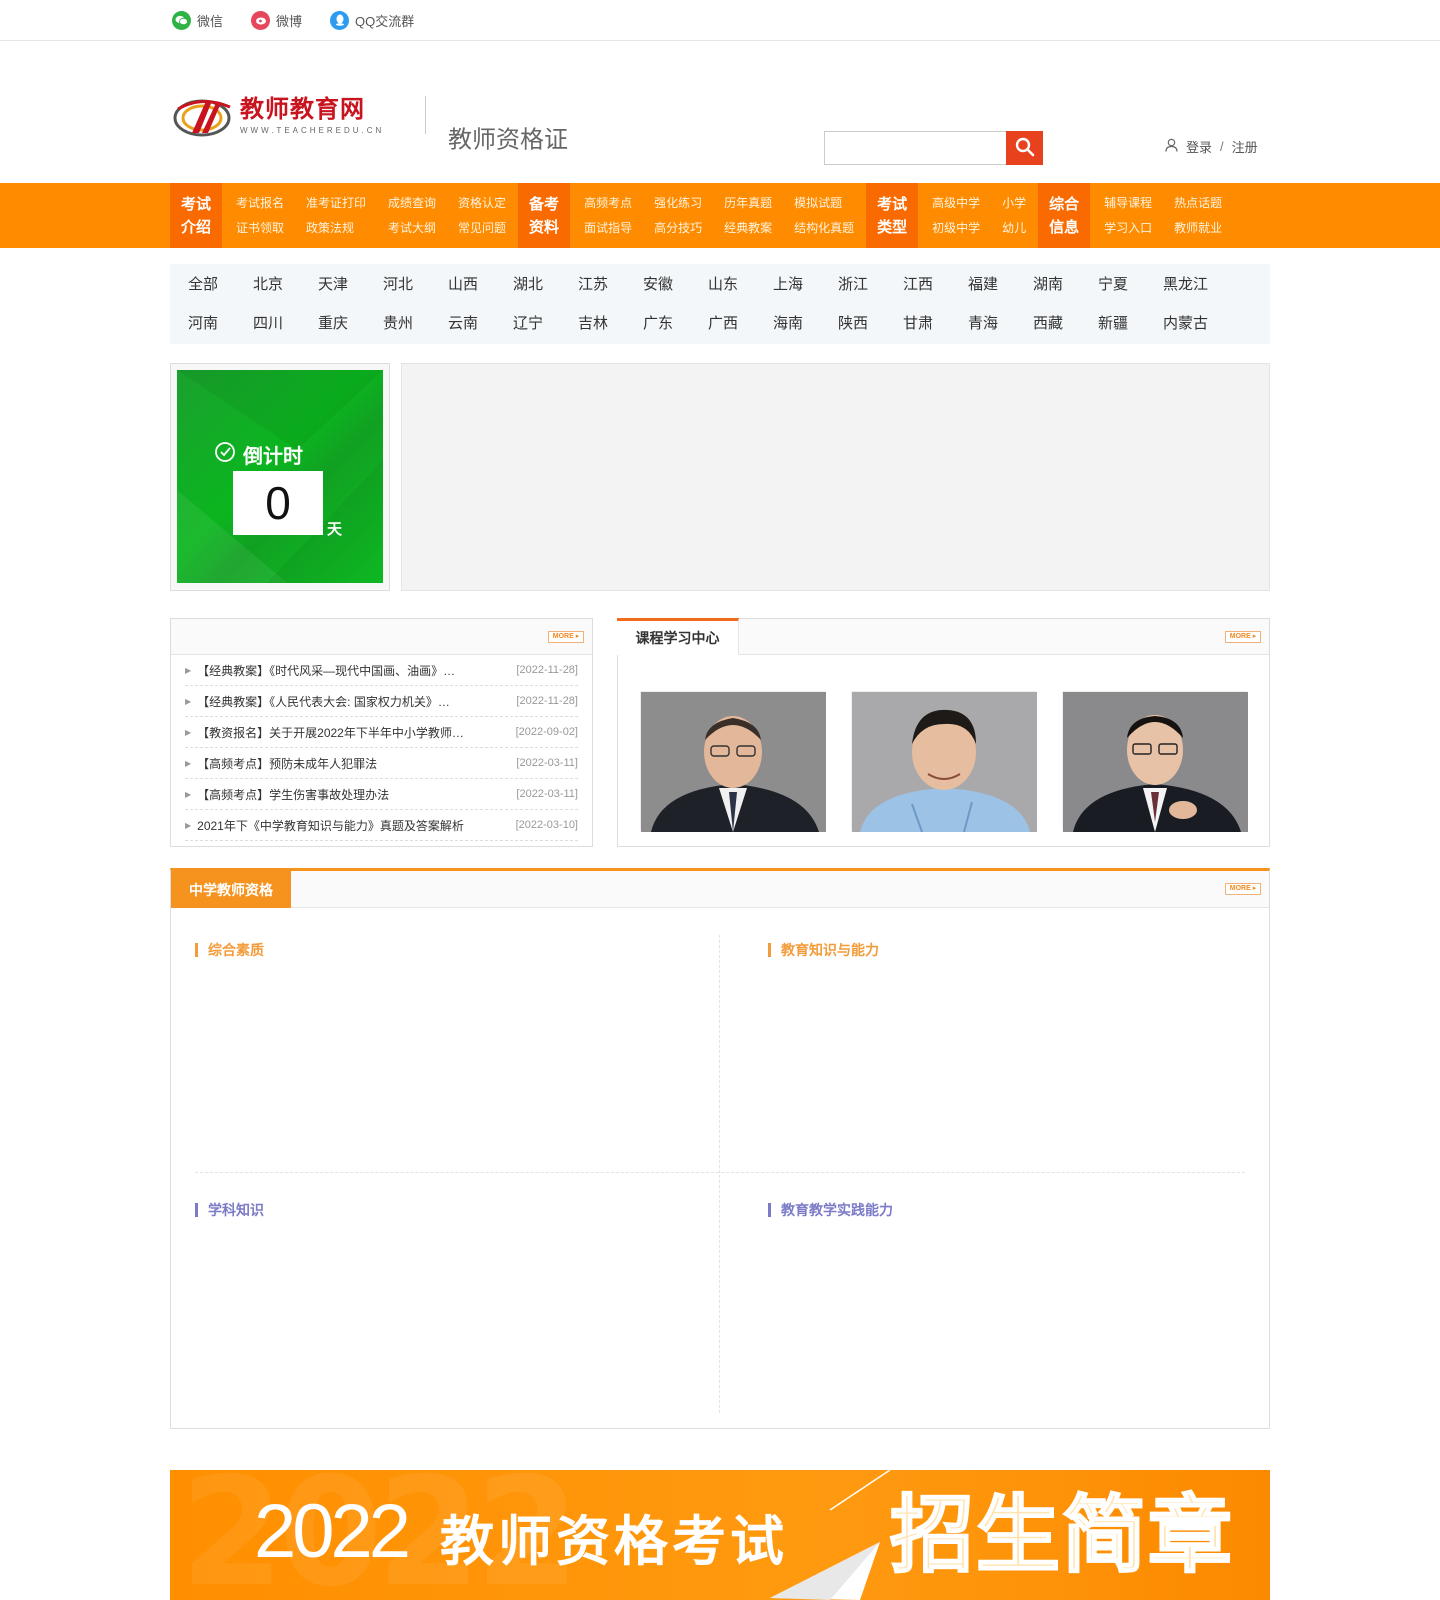 Image resolution: width=1440 pixels, height=1600 pixels. What do you see at coordinates (381, 701) in the screenshot?
I see `news-item: ▶ 【经典教案】《人民代表大会: 国家权力机关》… [2022-11-28]` at bounding box center [381, 701].